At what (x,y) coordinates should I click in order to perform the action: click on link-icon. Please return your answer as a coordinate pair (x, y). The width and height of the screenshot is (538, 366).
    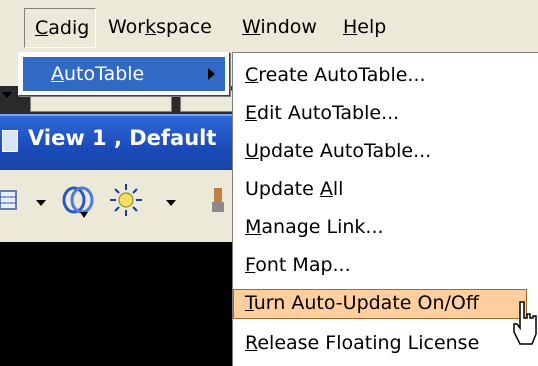
    Looking at the image, I should click on (78, 201).